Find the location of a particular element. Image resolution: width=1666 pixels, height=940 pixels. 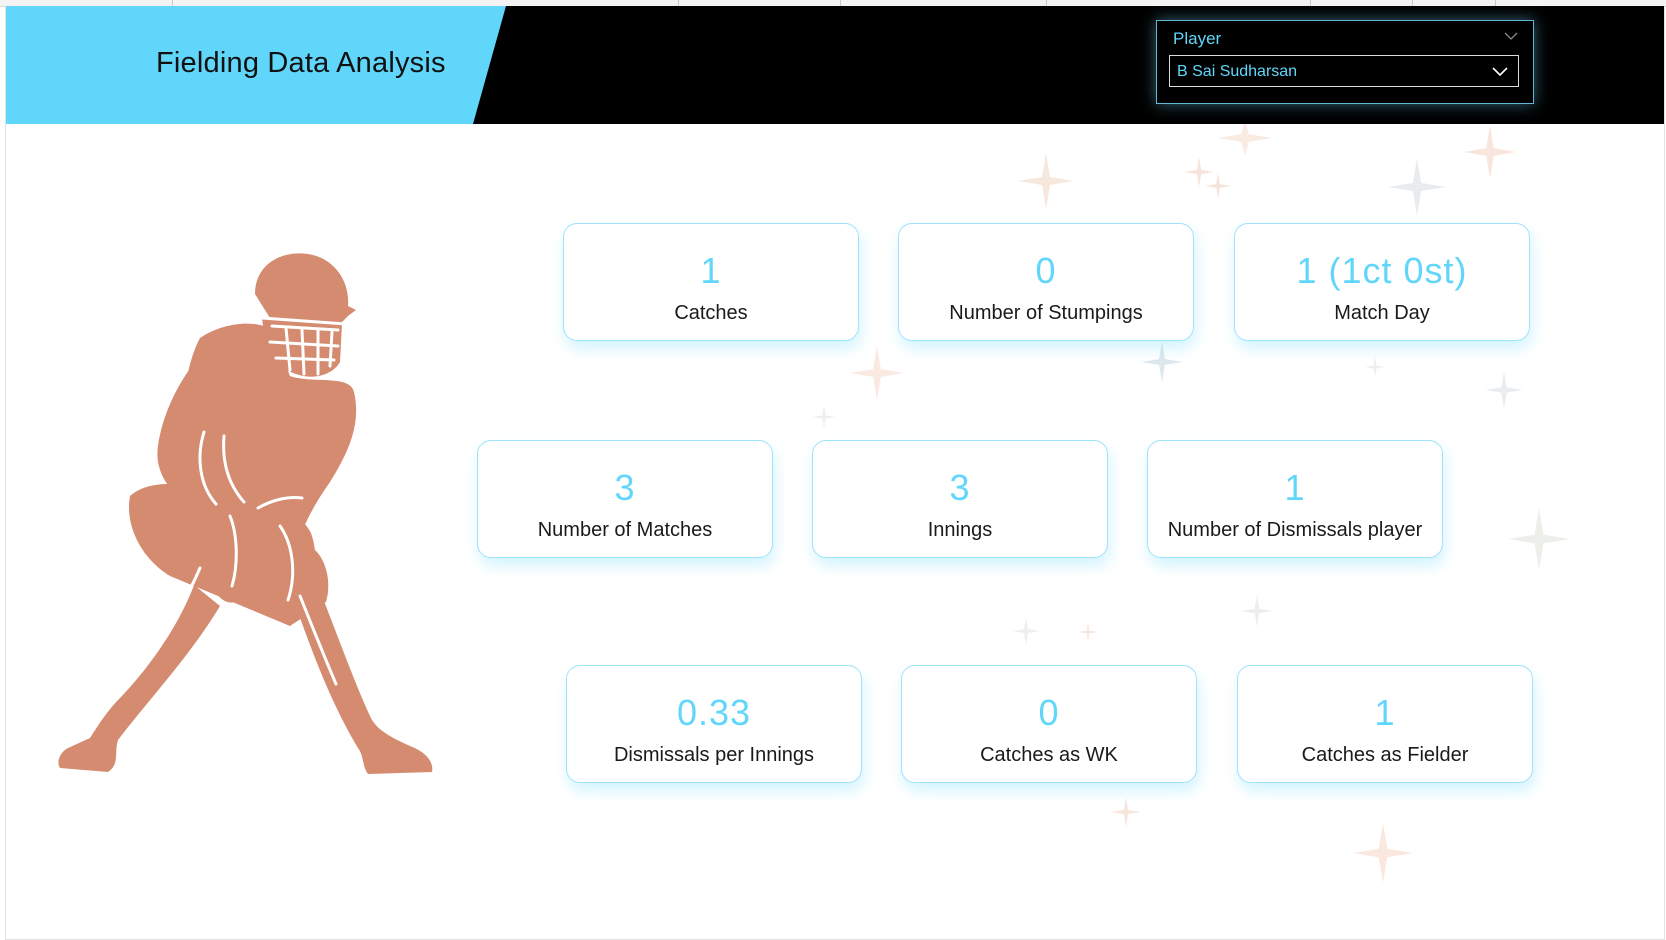

kpi-label: Catches as WK is located at coordinates (1049, 755).